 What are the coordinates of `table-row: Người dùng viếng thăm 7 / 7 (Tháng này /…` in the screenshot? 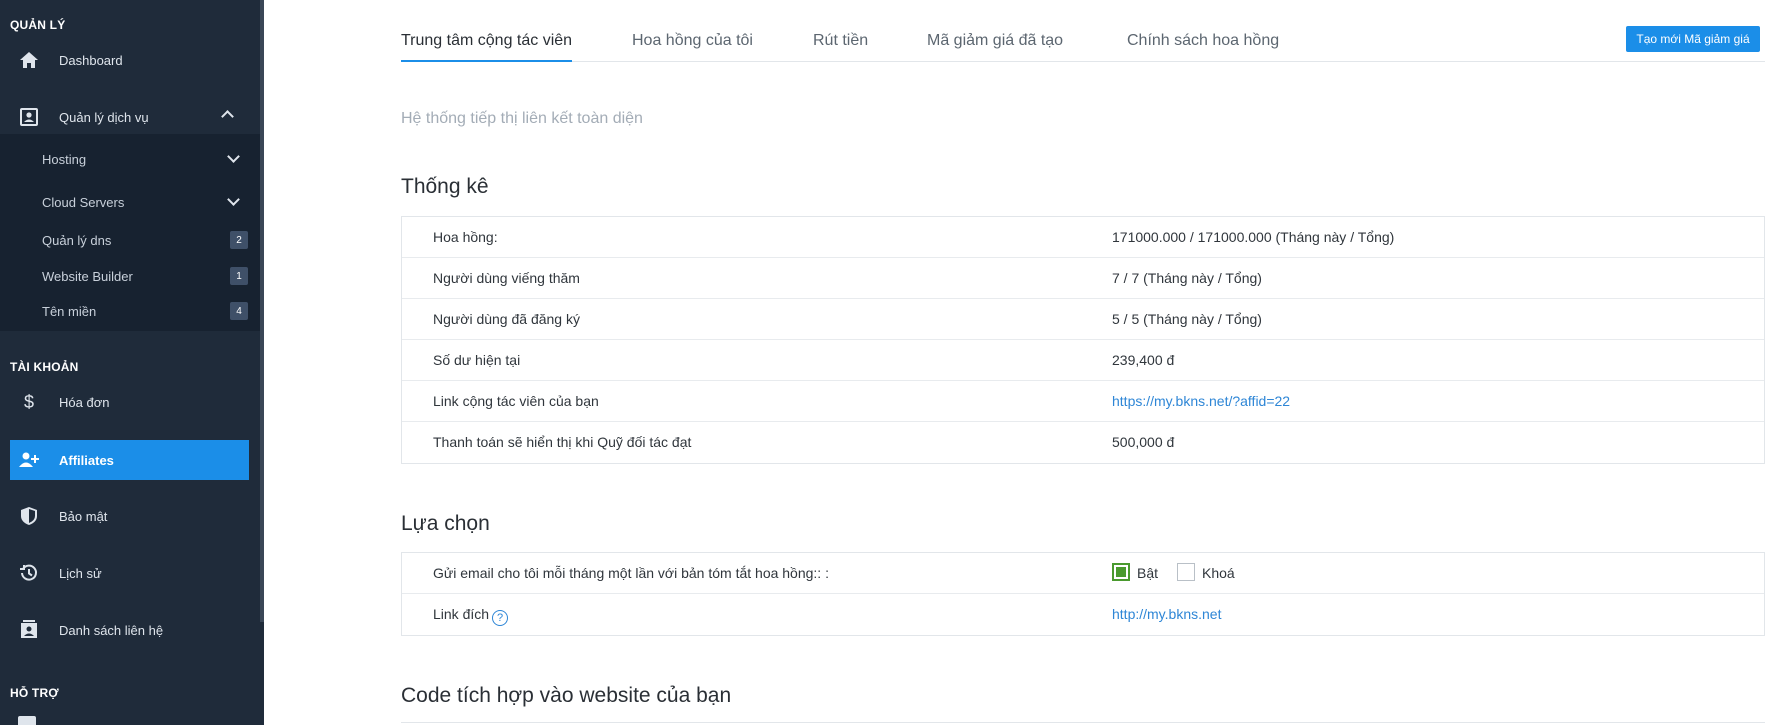 It's located at (1083, 278).